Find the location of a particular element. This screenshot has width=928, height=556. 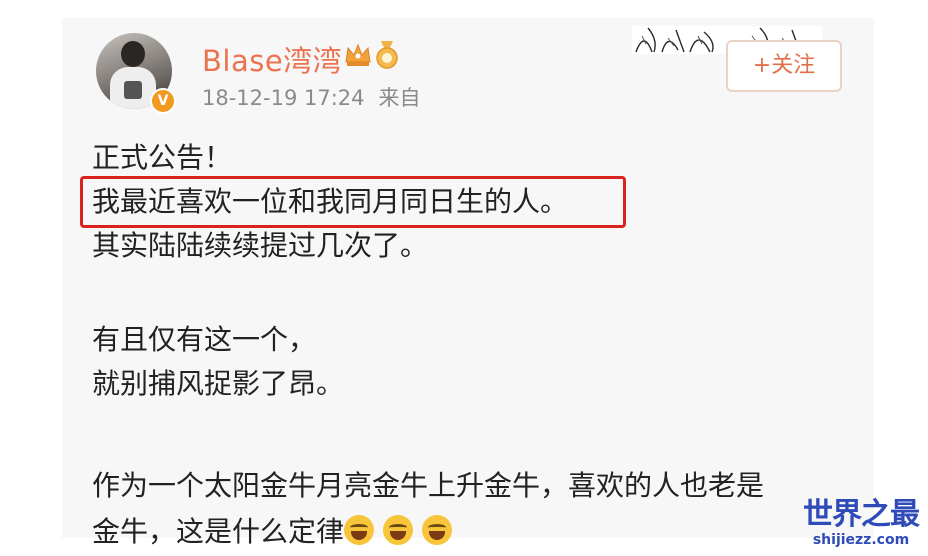

post-line: 正式公告！ is located at coordinates (162, 157).